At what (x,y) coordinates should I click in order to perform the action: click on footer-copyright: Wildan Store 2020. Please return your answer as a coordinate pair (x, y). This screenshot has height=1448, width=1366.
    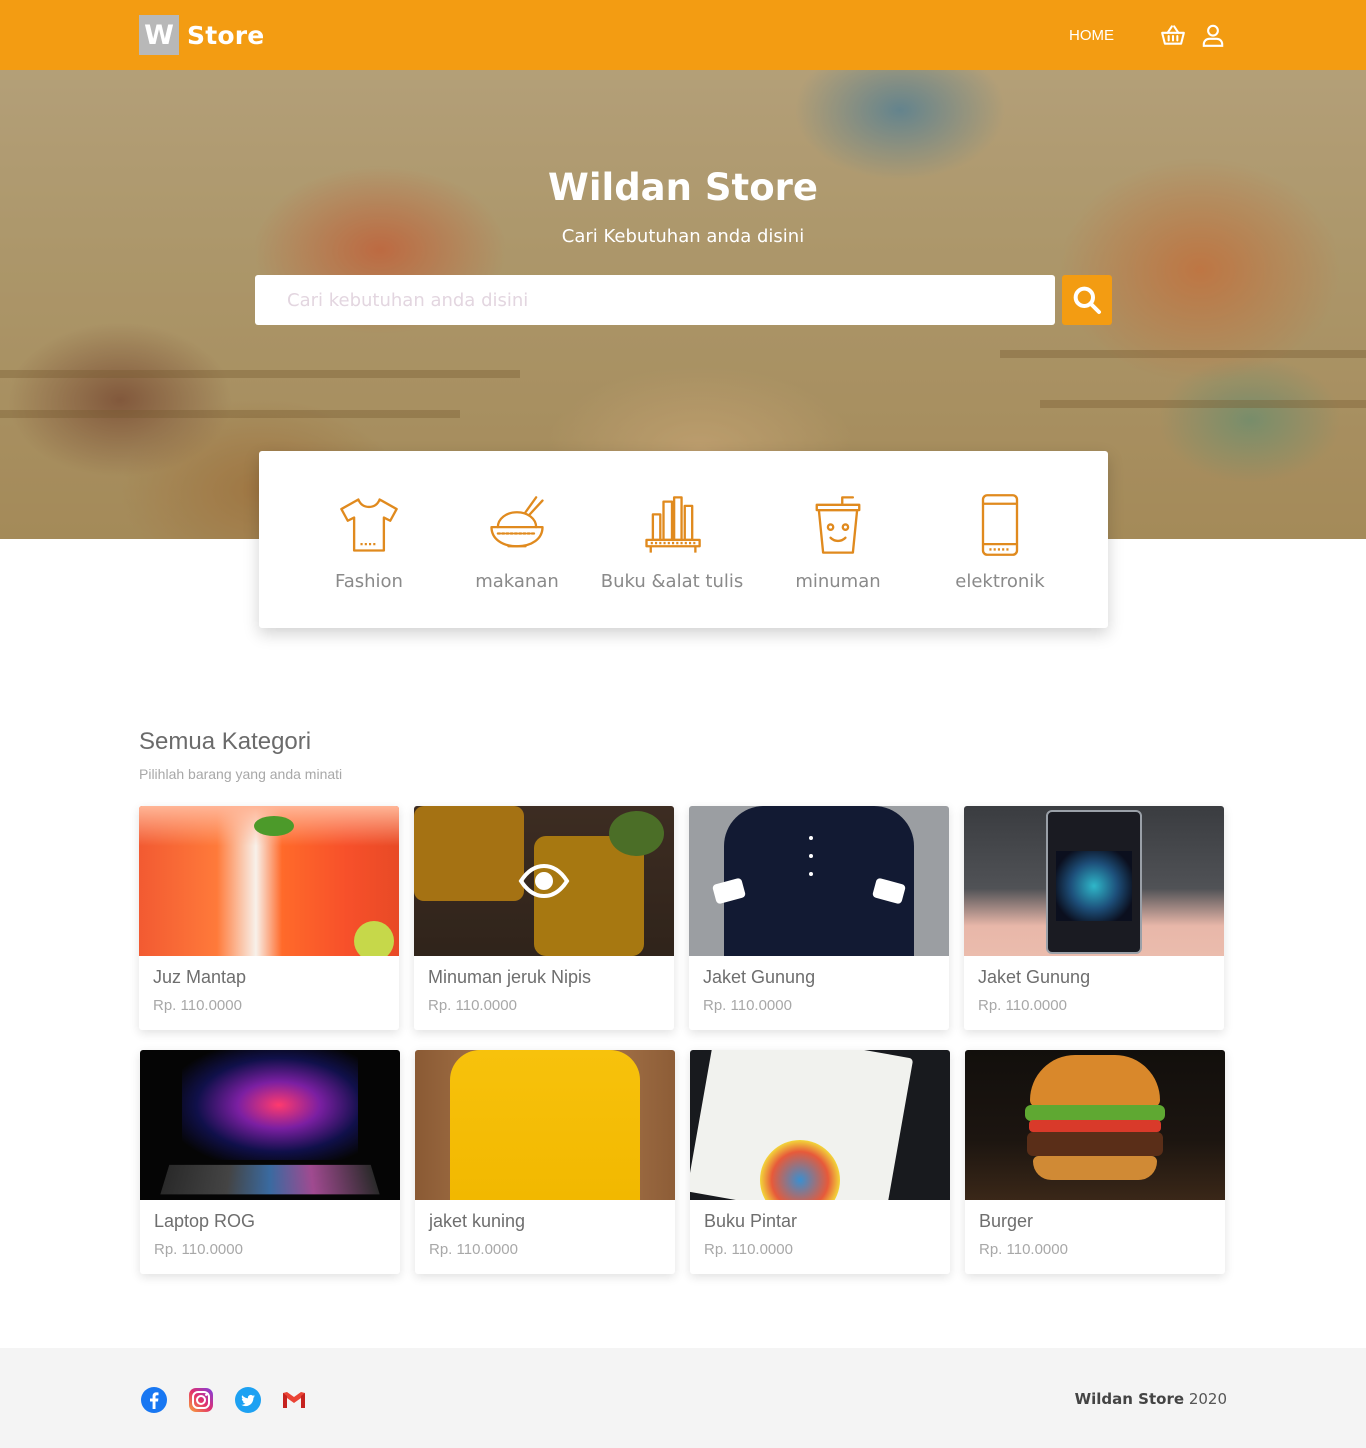
    Looking at the image, I should click on (1151, 1399).